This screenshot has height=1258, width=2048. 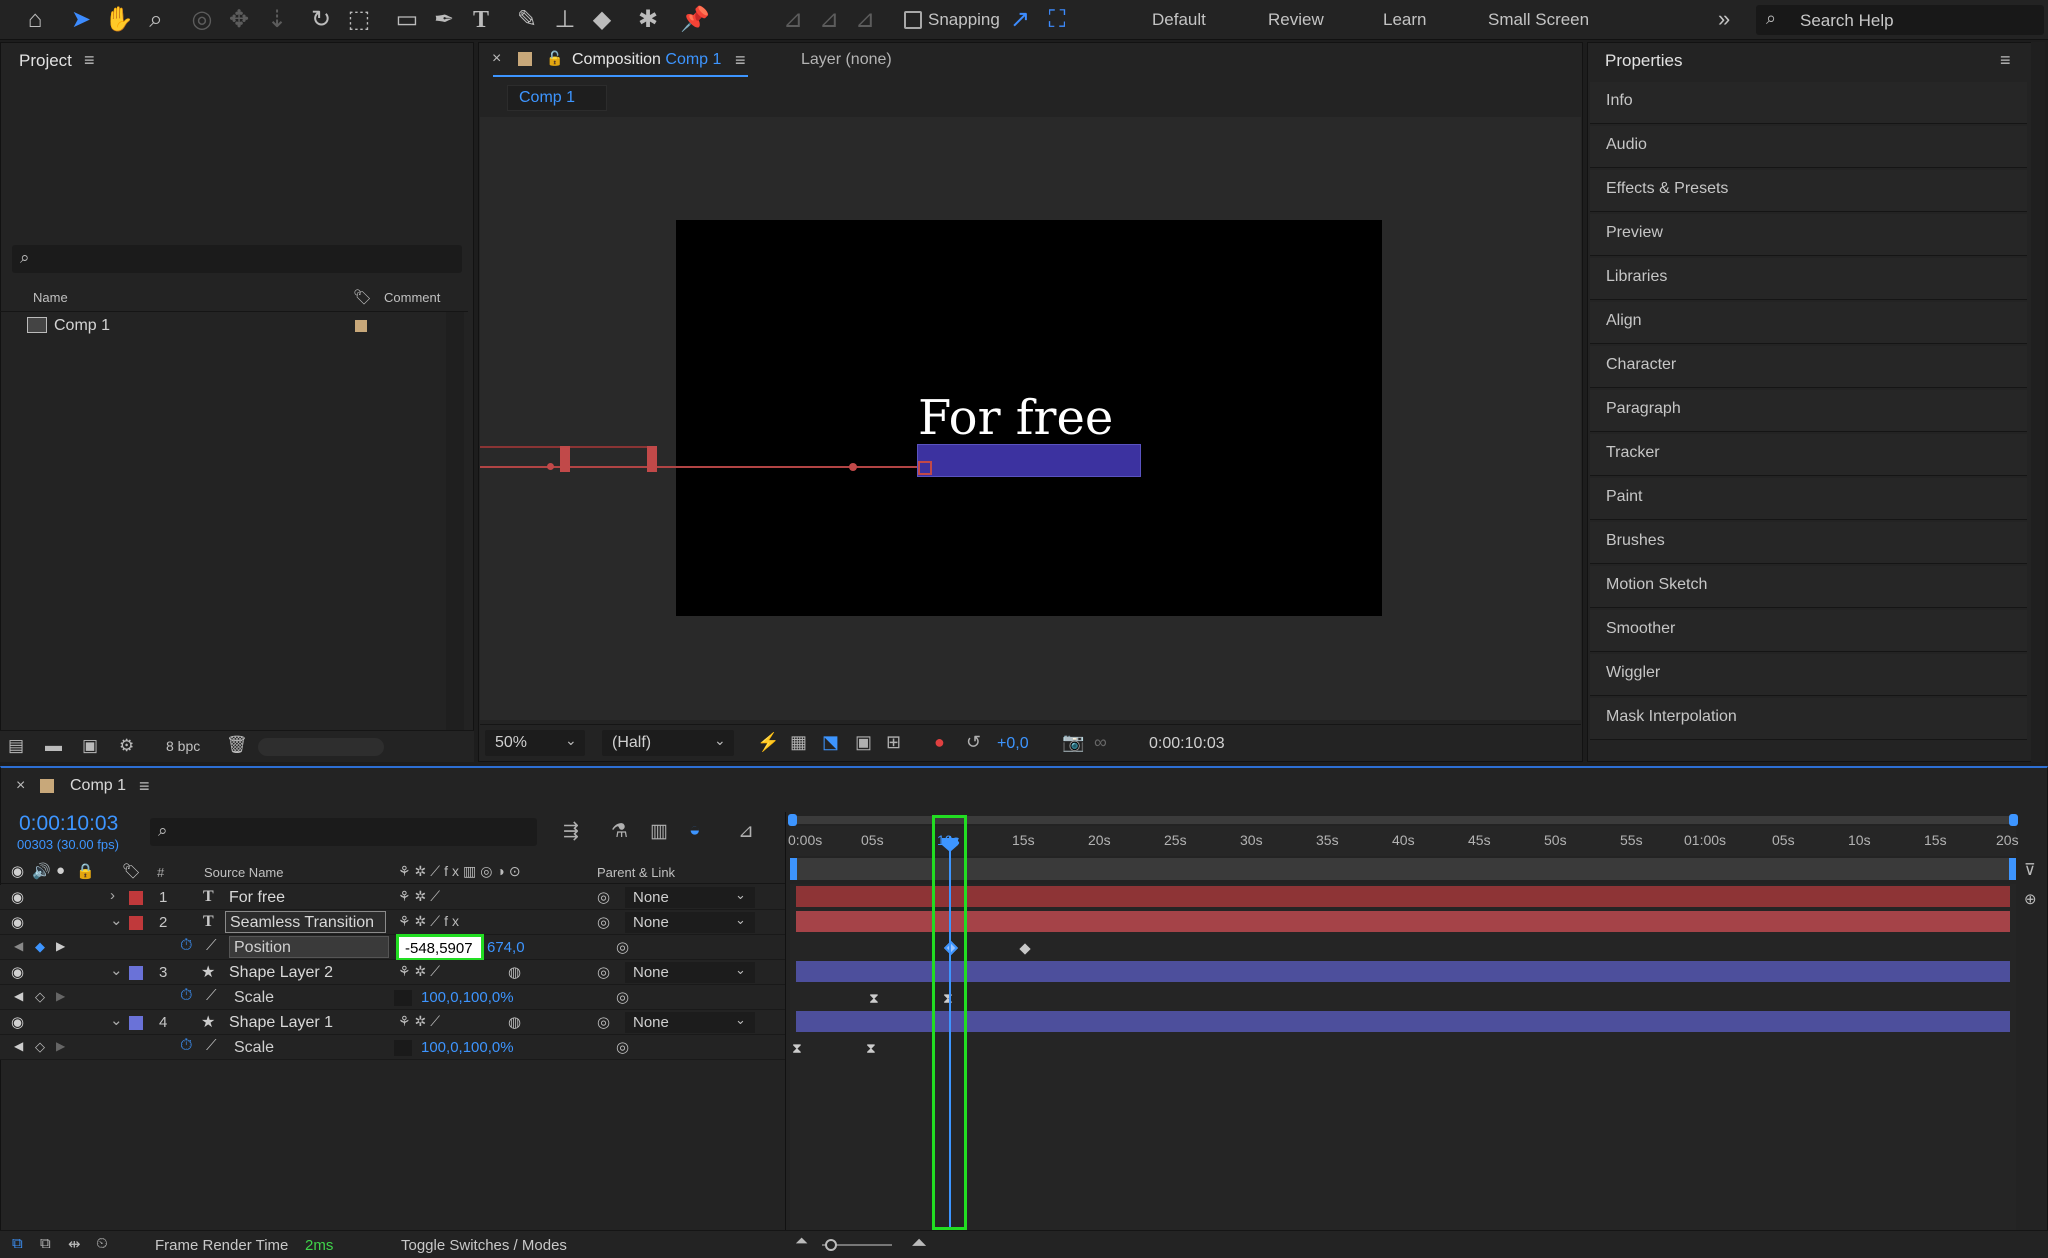 What do you see at coordinates (830, 742) in the screenshot?
I see `mask-visibility-icon: ⬔` at bounding box center [830, 742].